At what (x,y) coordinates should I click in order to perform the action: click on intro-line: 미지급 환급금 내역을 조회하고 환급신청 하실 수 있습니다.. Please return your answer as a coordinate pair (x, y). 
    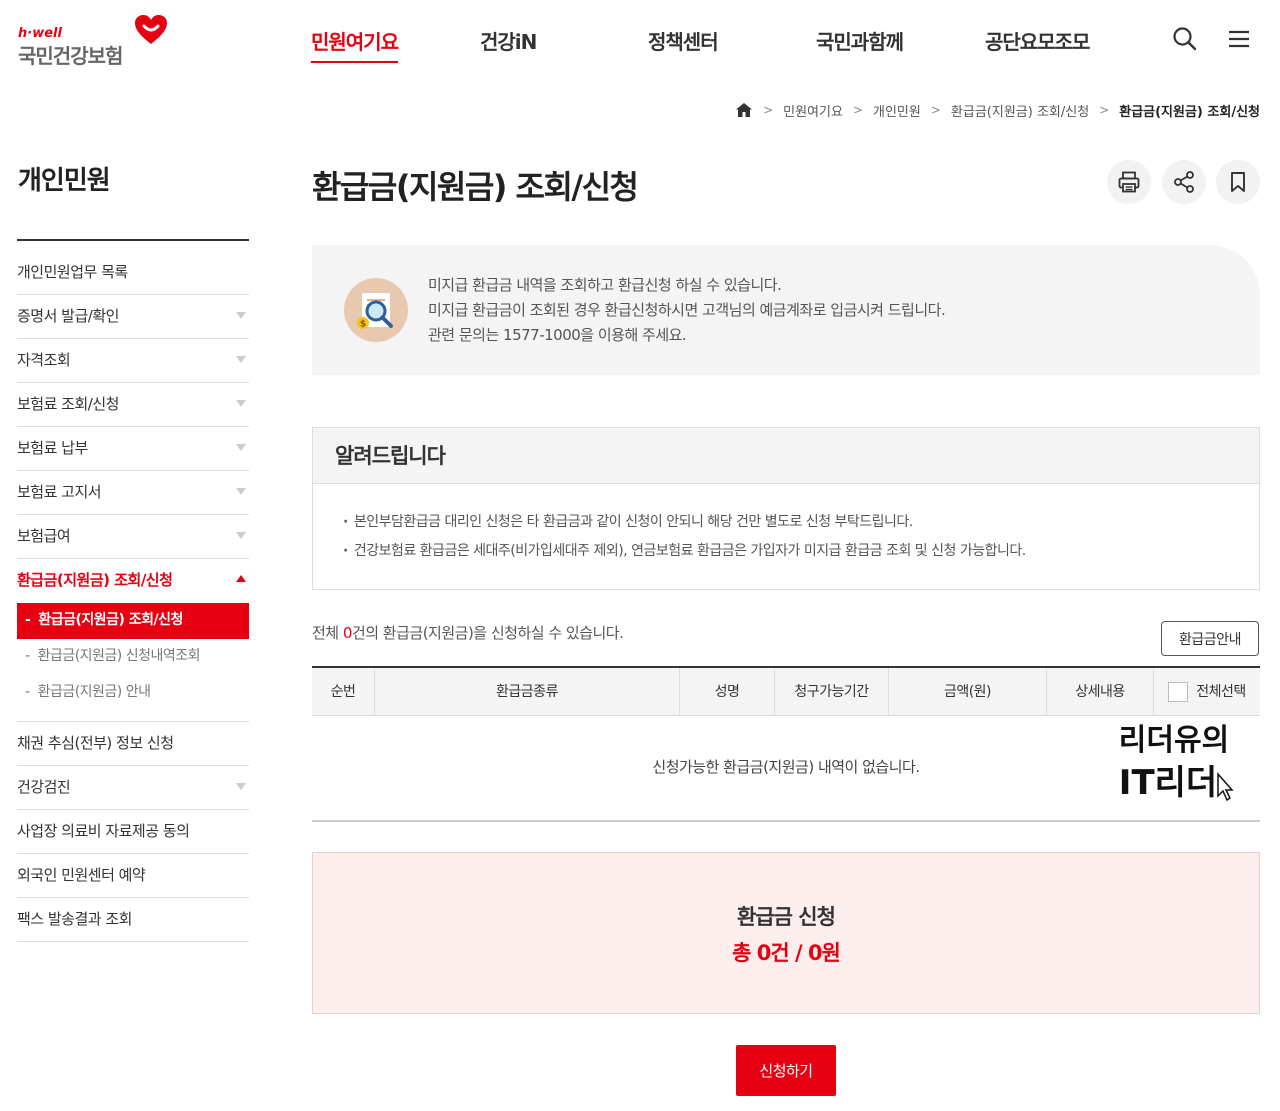
    Looking at the image, I should click on (605, 285).